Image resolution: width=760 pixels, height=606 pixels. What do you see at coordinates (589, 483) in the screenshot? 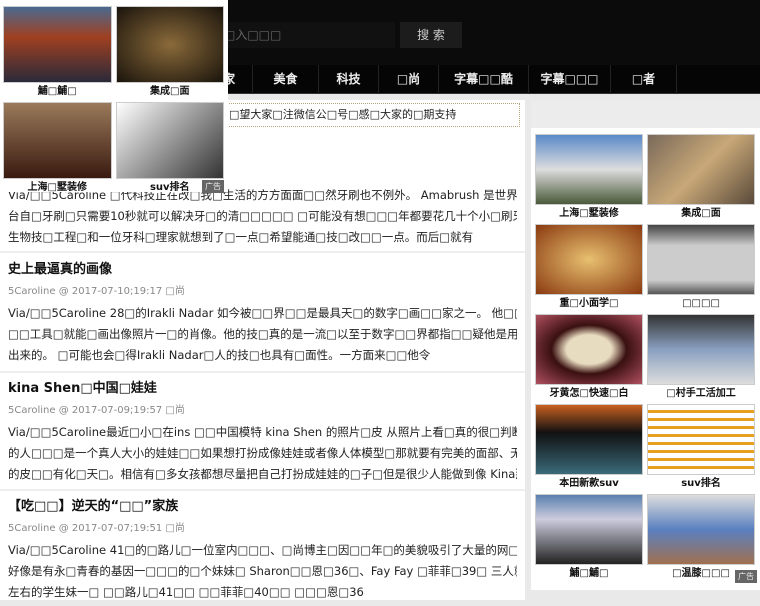
I see `ad-caption: 本田新款suv` at bounding box center [589, 483].